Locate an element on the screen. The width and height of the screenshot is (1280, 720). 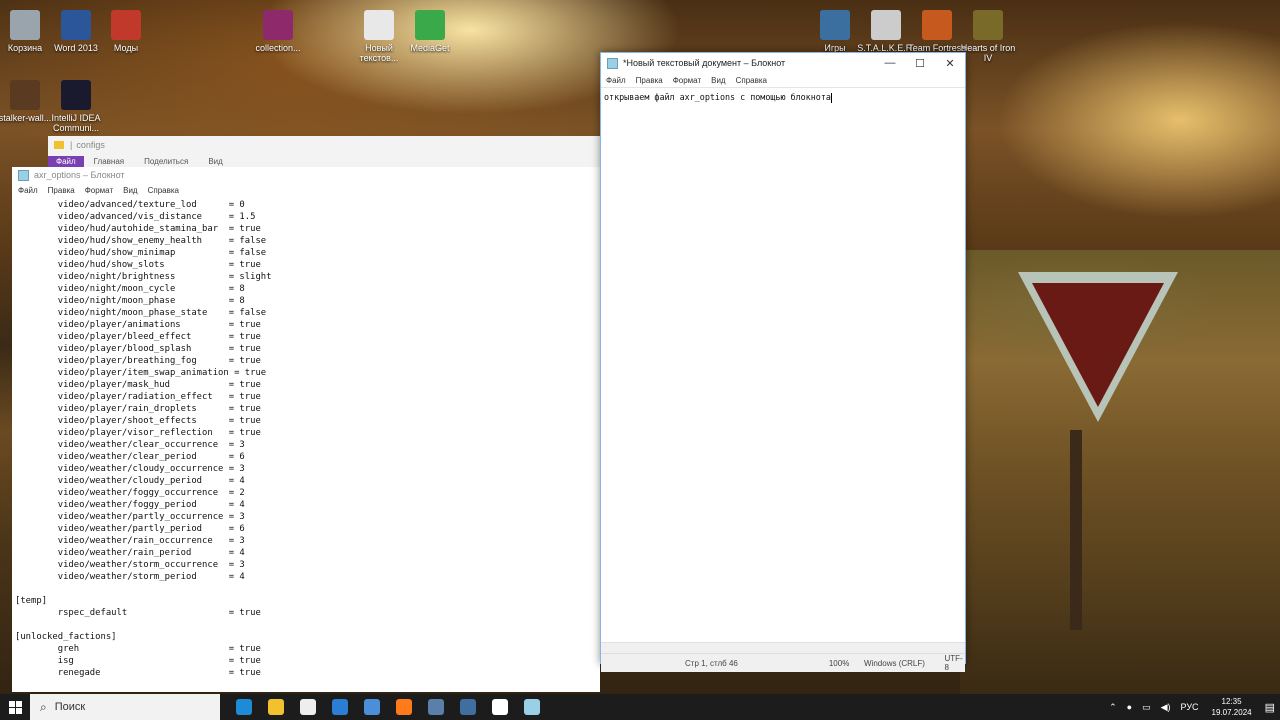
taskbar-app-explorer is located at coordinates (276, 707).